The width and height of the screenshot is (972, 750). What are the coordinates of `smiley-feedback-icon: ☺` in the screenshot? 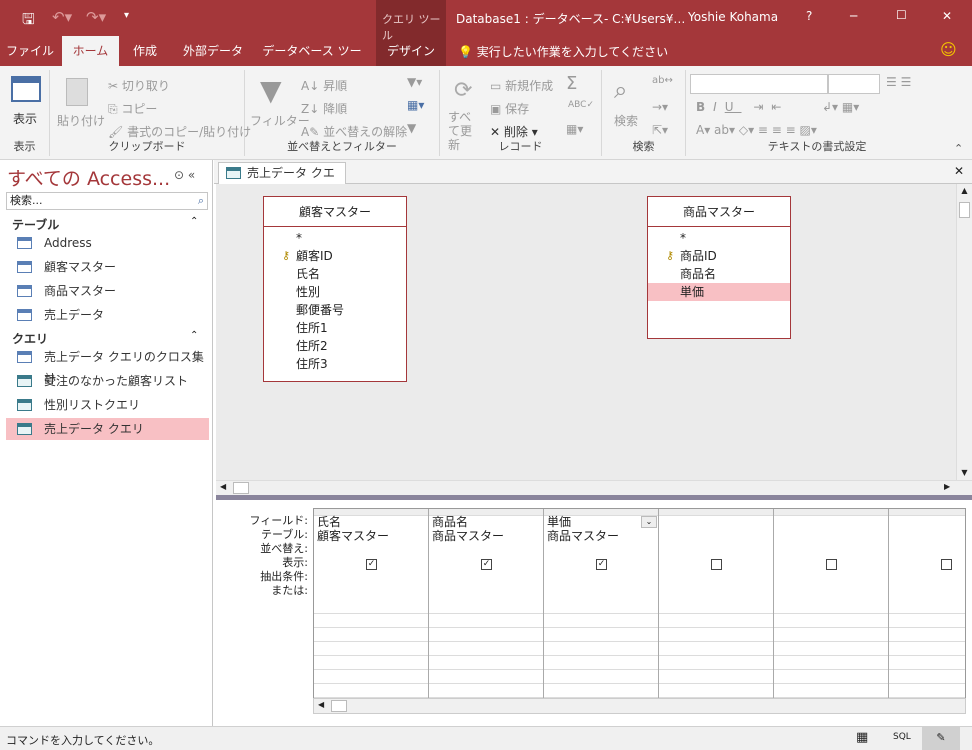 It's located at (948, 49).